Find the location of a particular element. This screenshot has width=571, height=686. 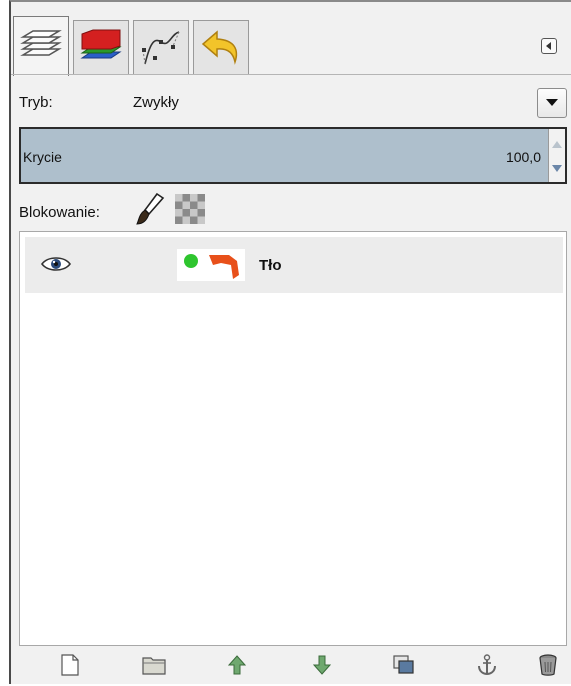

opacity-spinner is located at coordinates (556, 155).